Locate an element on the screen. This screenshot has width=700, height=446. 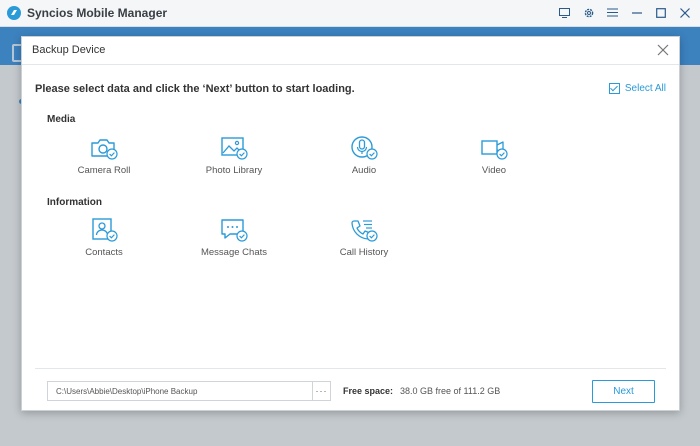
item-photo-library: Photo Library is located at coordinates (234, 155).